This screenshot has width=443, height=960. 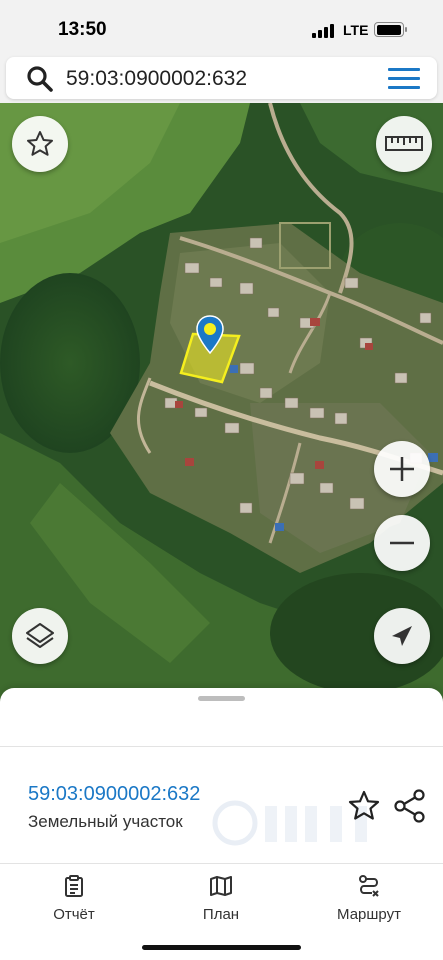 What do you see at coordinates (156, 79) in the screenshot?
I see `search-input: 59:03:0900002:632` at bounding box center [156, 79].